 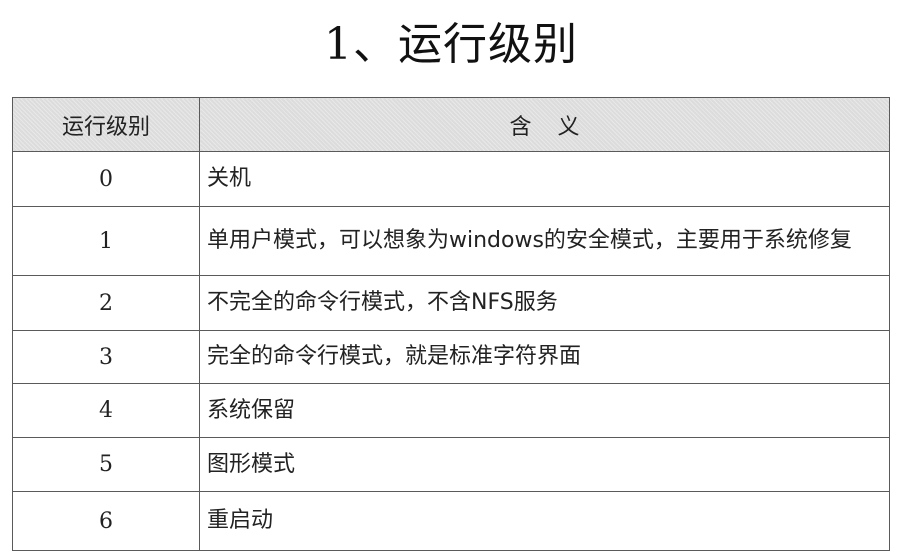 I want to click on table-row: 6 重启动, so click(x=451, y=521).